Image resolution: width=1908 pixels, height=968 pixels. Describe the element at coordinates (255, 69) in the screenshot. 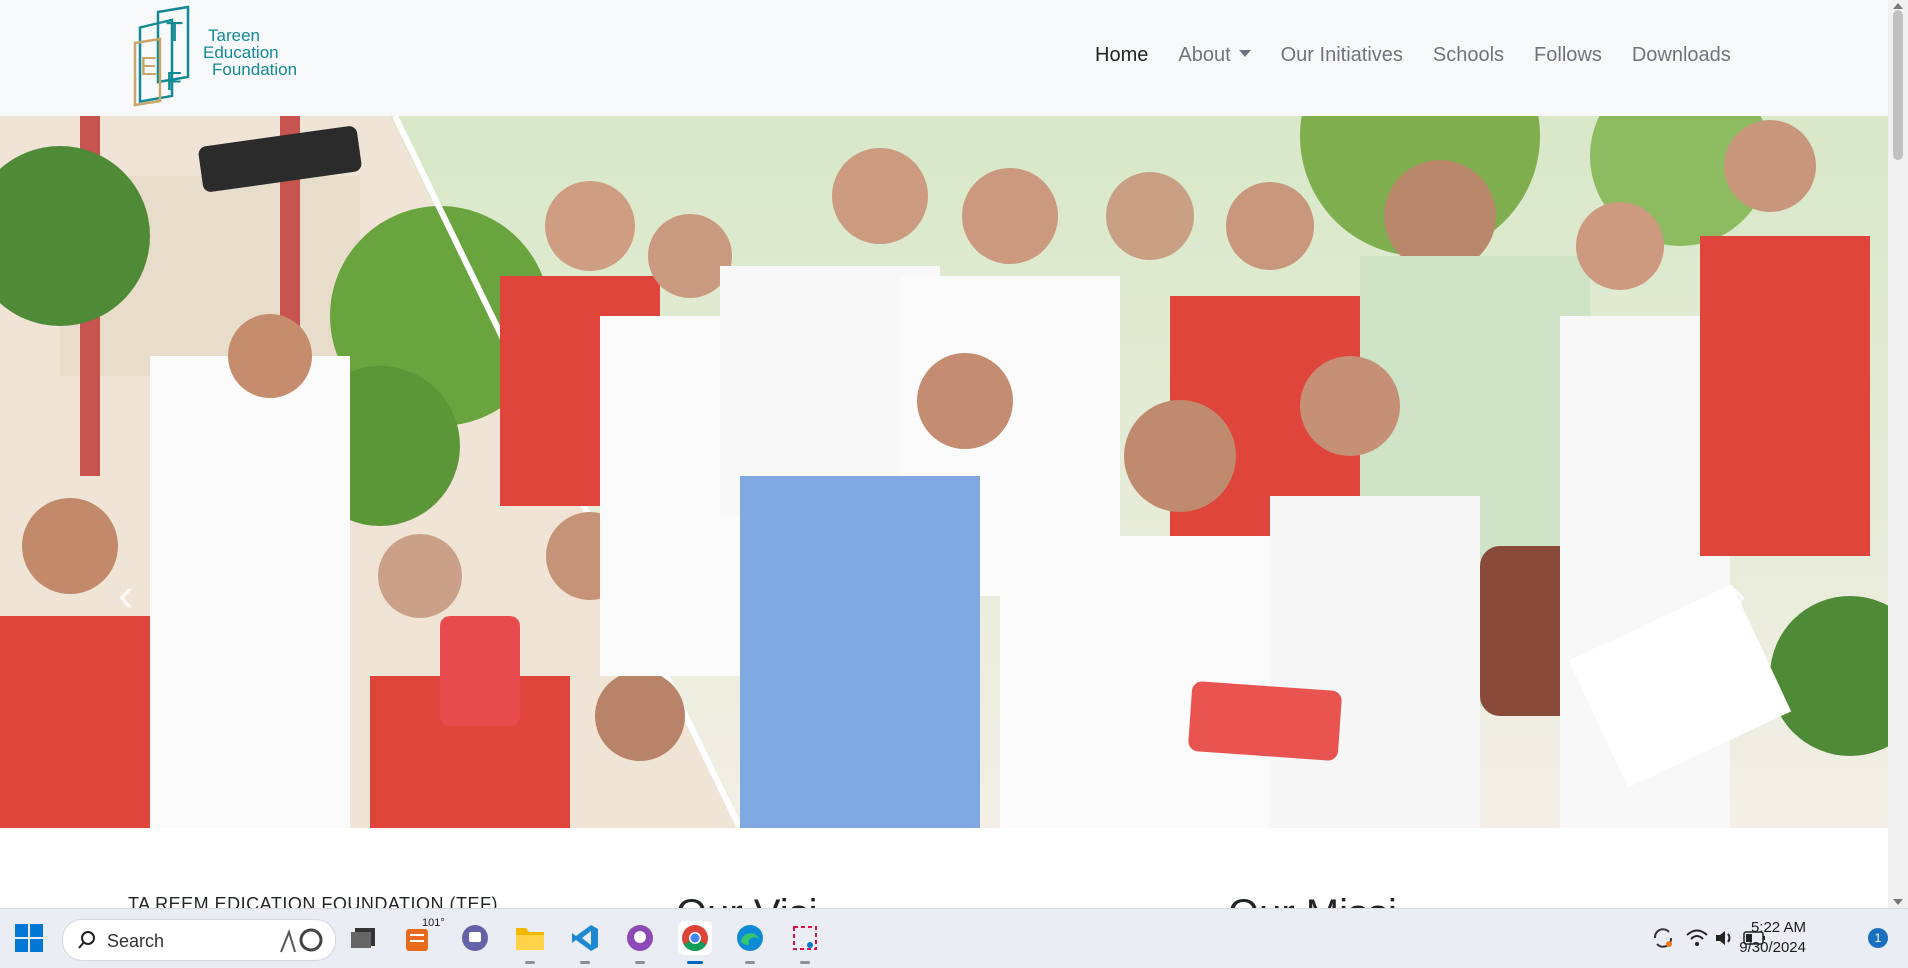

I see `logo-line-3: Foundation` at that location.